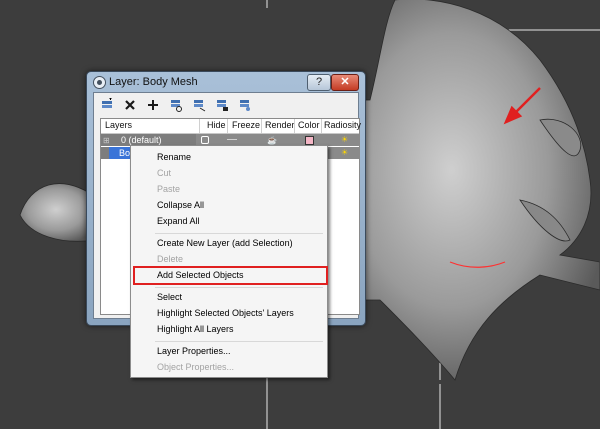 The width and height of the screenshot is (600, 429). I want to click on freeze-toggle, so click(232, 139).